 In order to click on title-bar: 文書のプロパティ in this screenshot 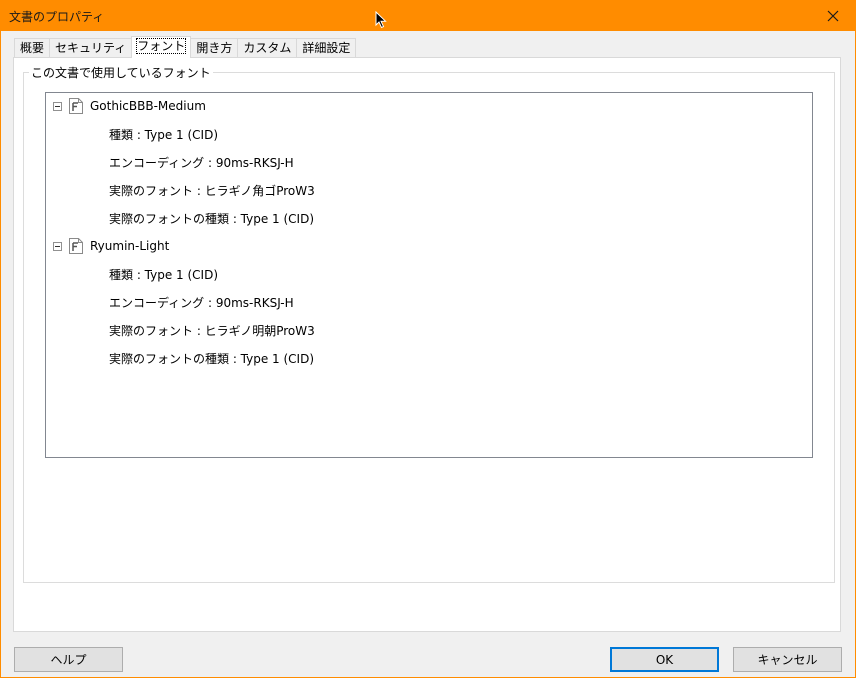, I will do `click(428, 15)`.